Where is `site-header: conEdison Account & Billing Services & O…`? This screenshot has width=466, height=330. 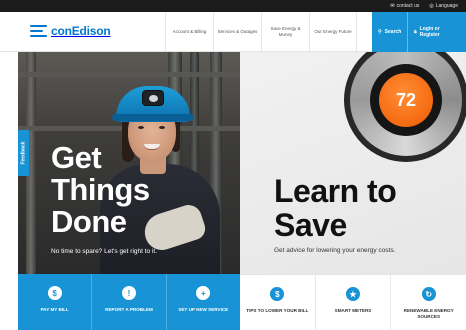
site-header: conEdison Account & Billing Services & O… is located at coordinates (233, 32).